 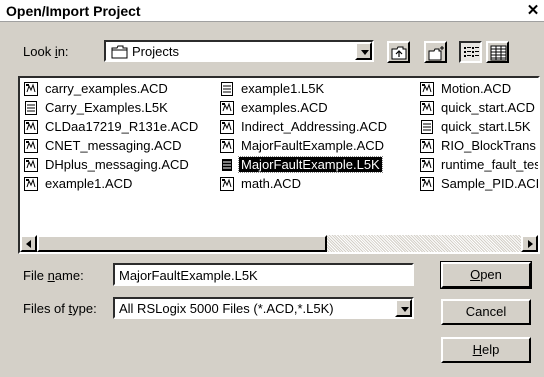 I want to click on horizontal-scrollbar, so click(x=279, y=243).